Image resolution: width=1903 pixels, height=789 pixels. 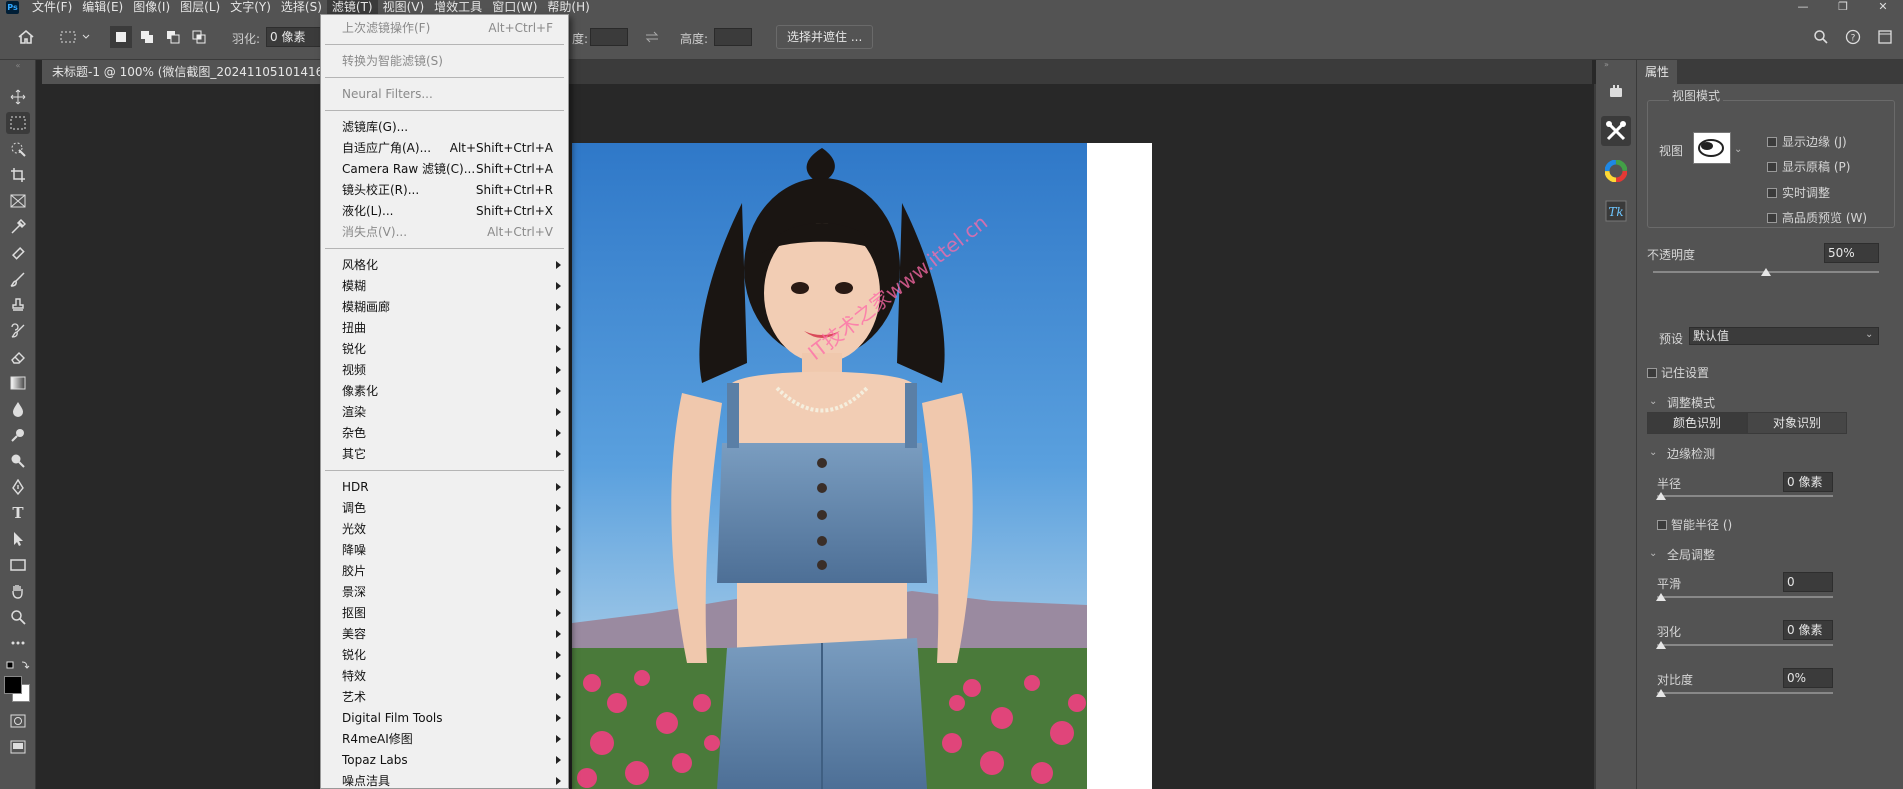 What do you see at coordinates (250, 7) in the screenshot?
I see `menu-type: 文字(Y)` at bounding box center [250, 7].